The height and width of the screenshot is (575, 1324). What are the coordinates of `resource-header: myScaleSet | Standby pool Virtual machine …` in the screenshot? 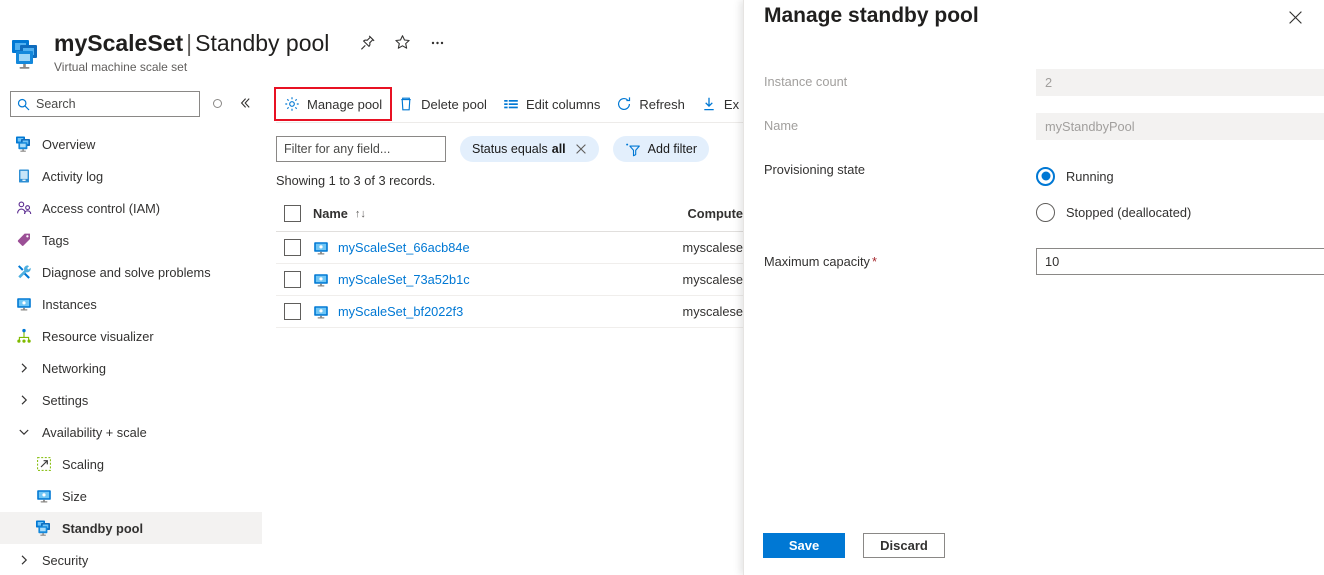 It's located at (371, 42).